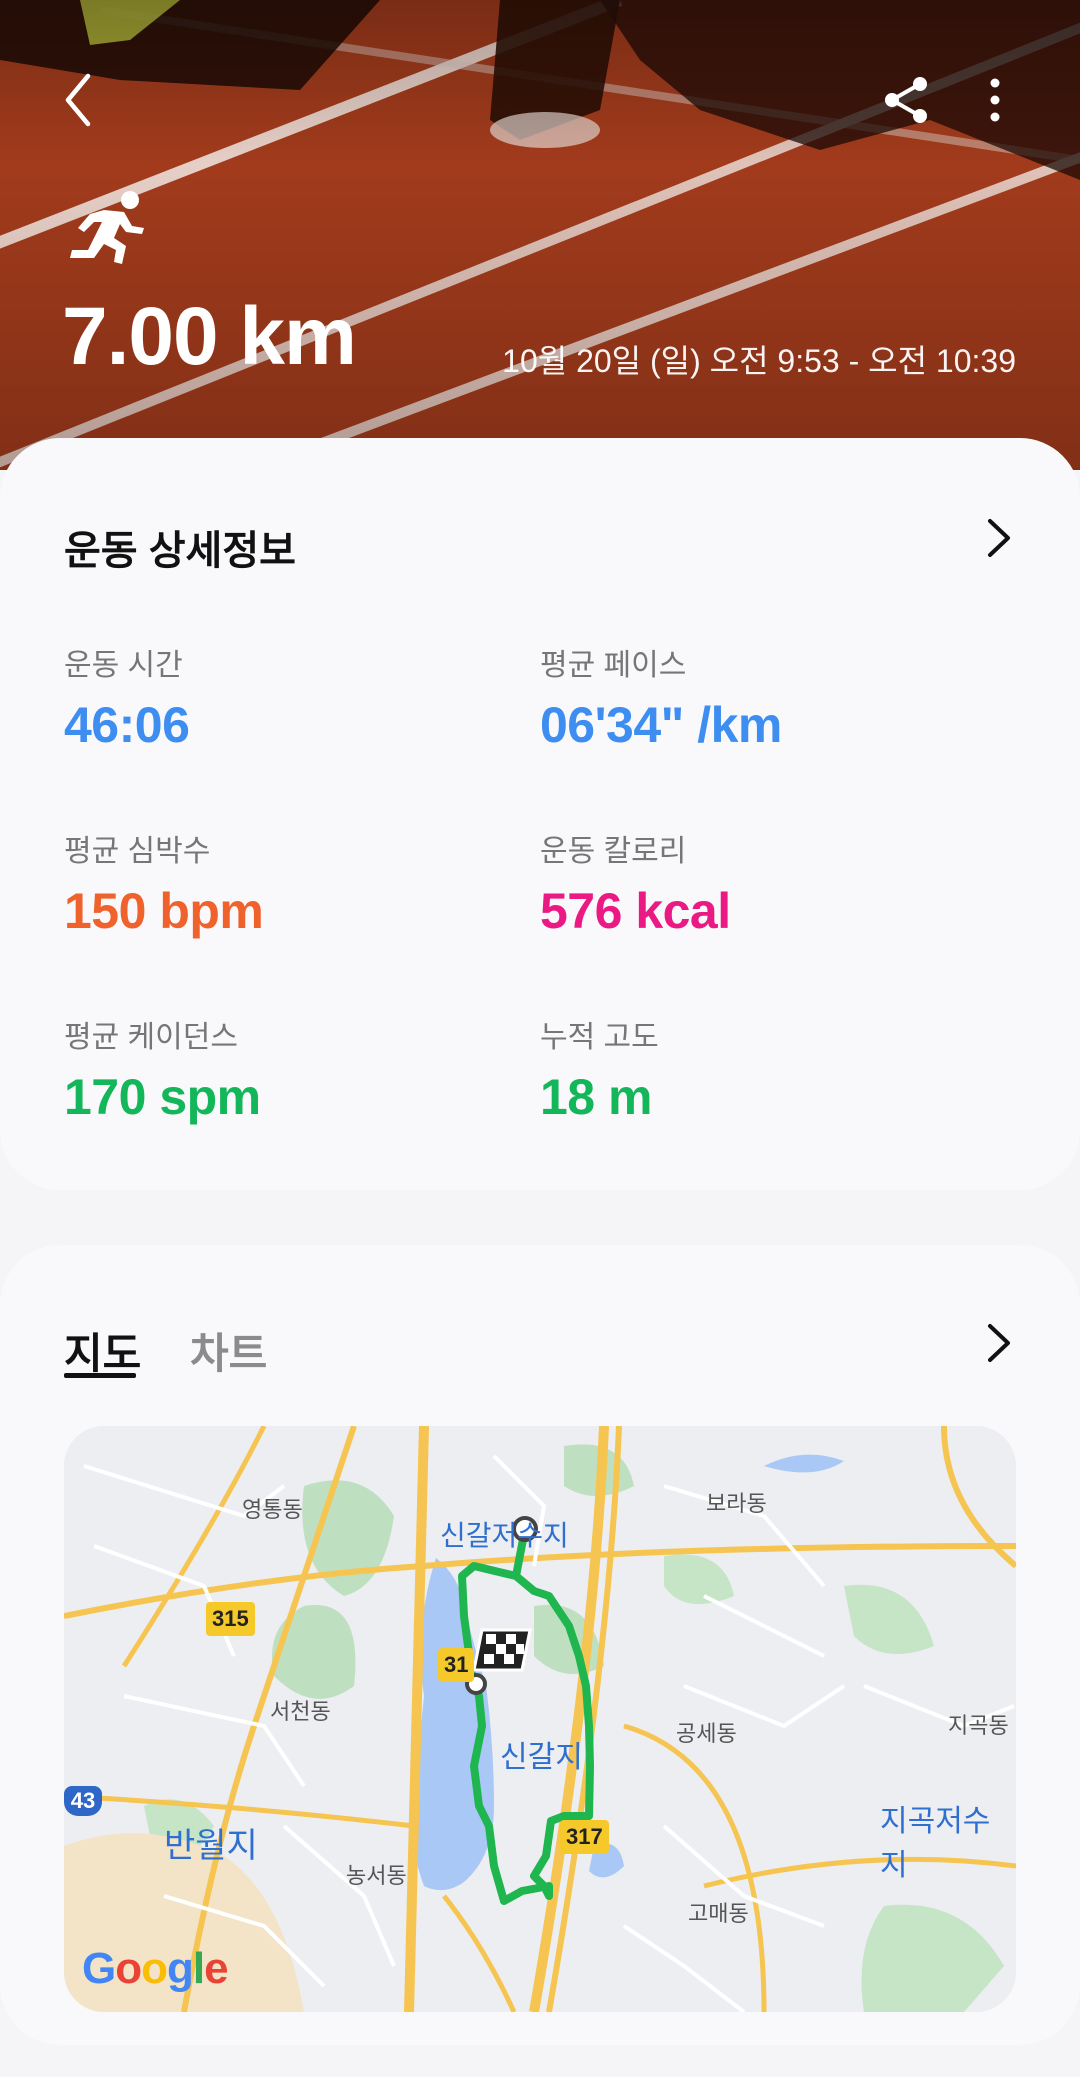 The width and height of the screenshot is (1080, 2077). I want to click on route-315-badge: 315, so click(230, 1619).